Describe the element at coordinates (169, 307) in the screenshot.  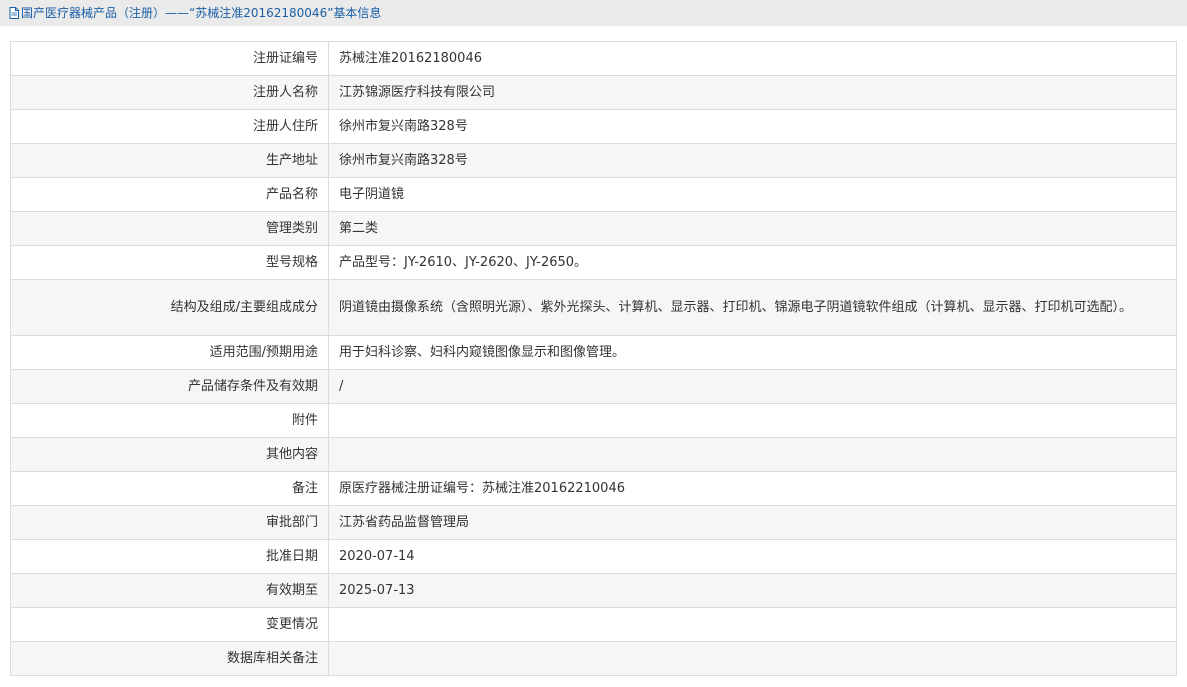
I see `row-label: 结构及组成/主要组成成分` at that location.